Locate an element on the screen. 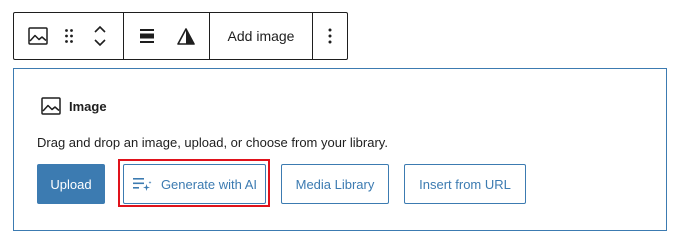 Image resolution: width=680 pixels, height=245 pixels. align-icon is located at coordinates (147, 36).